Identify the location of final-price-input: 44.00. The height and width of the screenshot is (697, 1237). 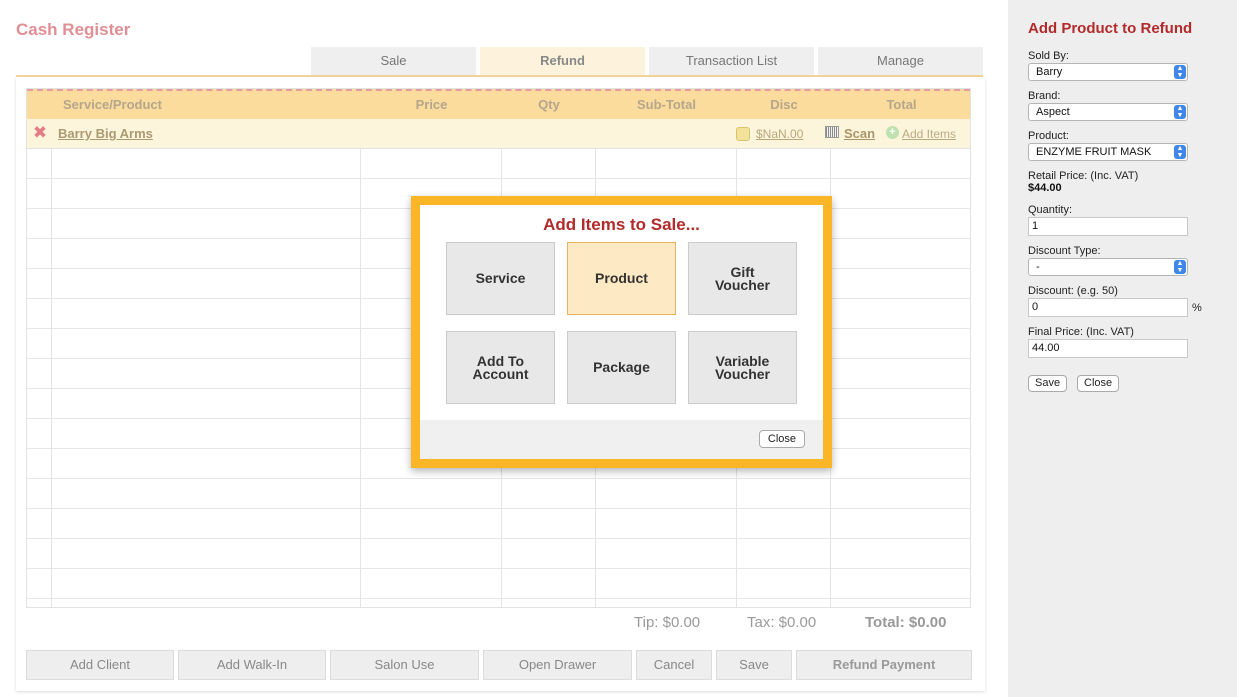
(1108, 348).